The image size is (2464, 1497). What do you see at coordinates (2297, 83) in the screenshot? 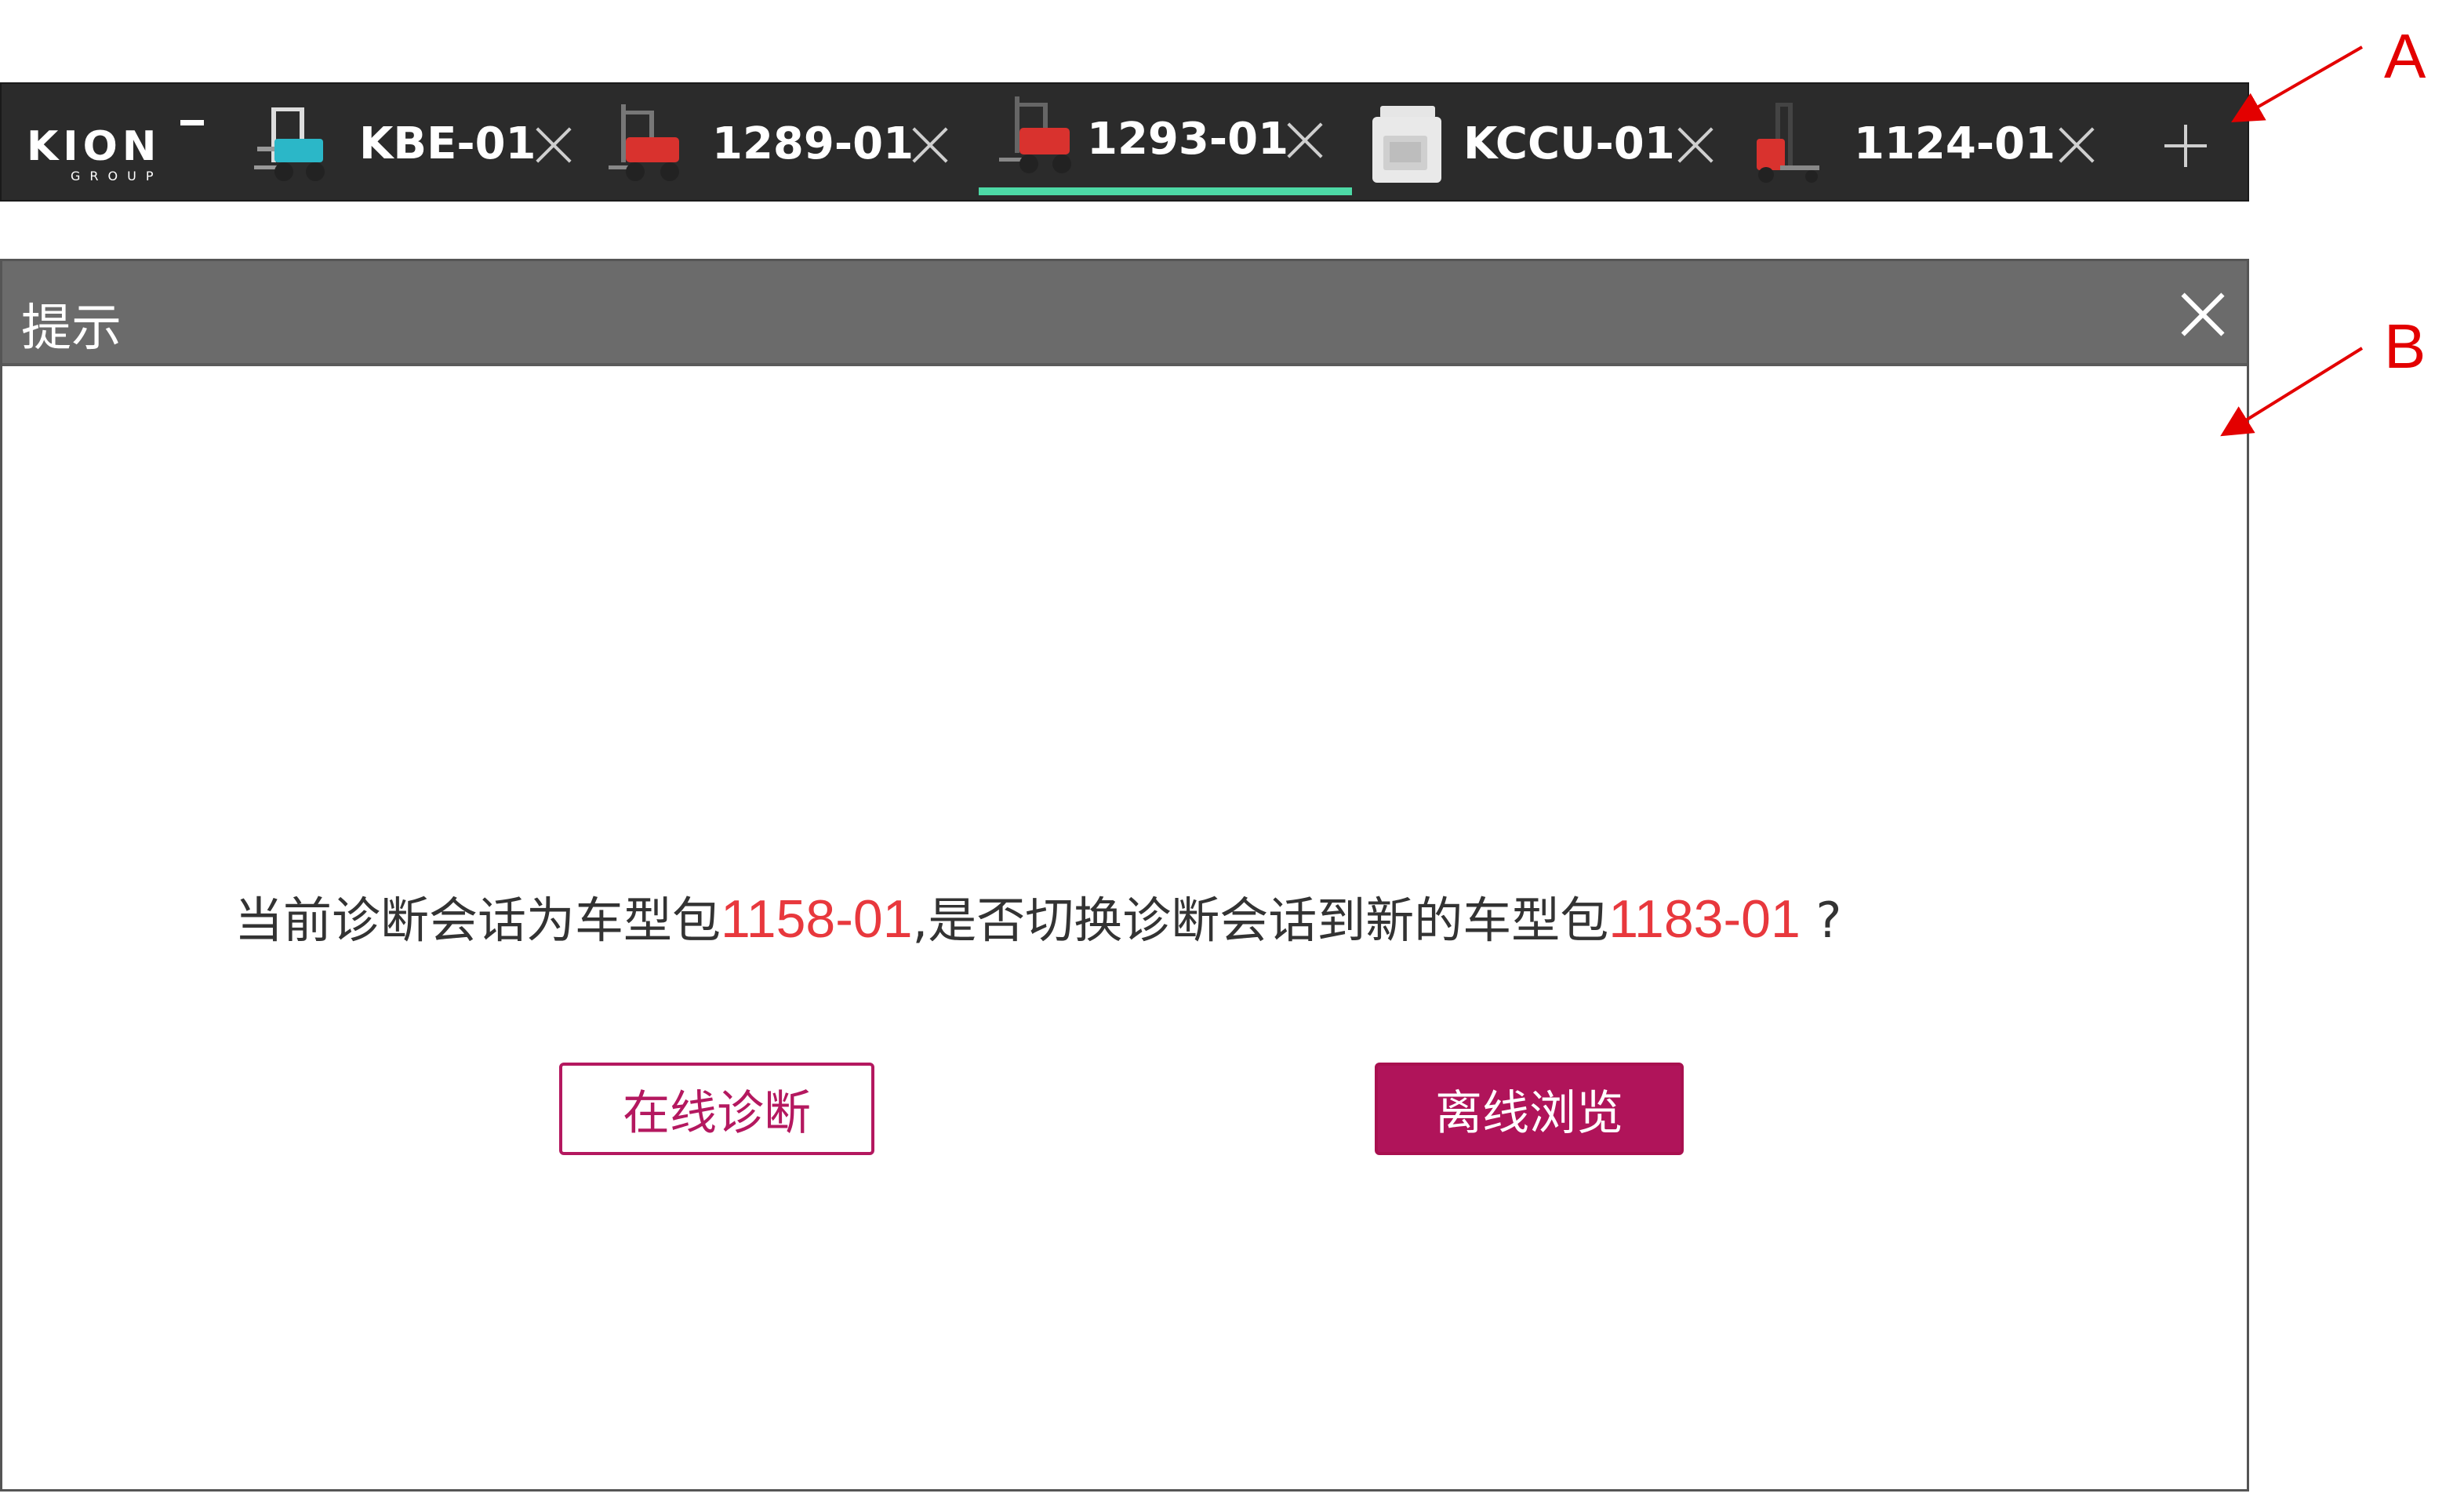
I see `annotation-arrow-a` at bounding box center [2297, 83].